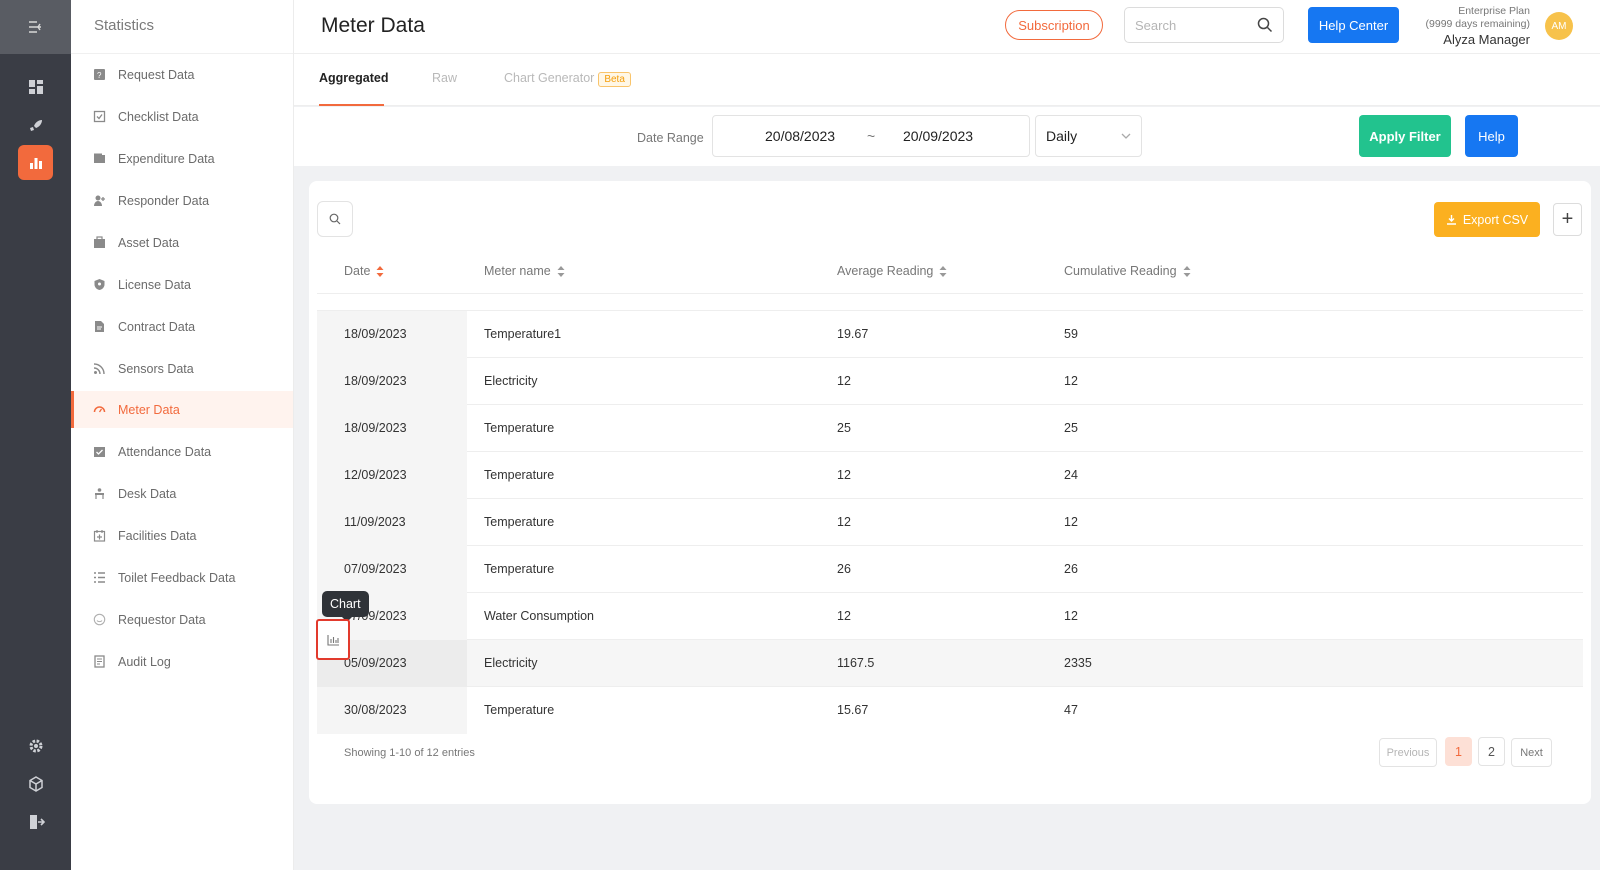  I want to click on sidebar-item-sensors-data: Sensors Data, so click(182, 368).